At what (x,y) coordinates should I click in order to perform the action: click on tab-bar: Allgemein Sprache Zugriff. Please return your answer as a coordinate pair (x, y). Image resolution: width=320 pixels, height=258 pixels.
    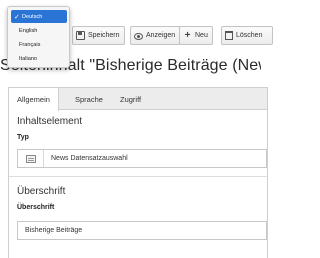
    Looking at the image, I should click on (138, 99).